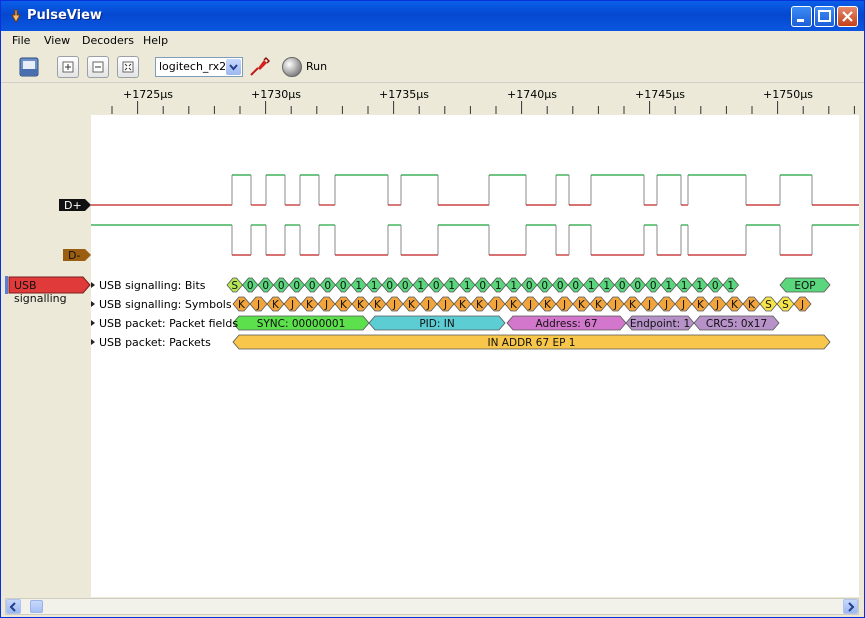 The height and width of the screenshot is (618, 865). What do you see at coordinates (432, 16) in the screenshot?
I see `title-bar: PulseView` at bounding box center [432, 16].